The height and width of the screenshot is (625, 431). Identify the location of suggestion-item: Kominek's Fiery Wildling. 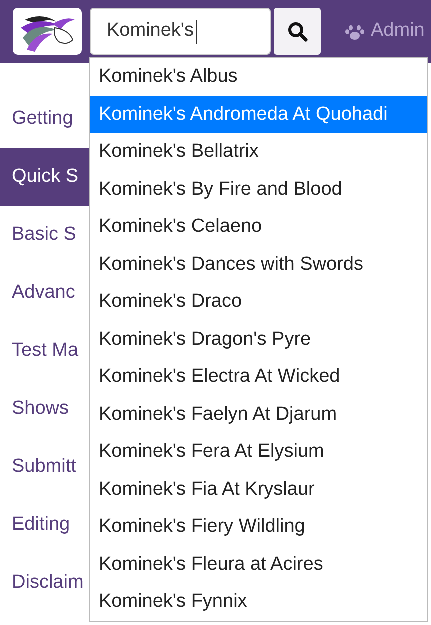
(258, 527).